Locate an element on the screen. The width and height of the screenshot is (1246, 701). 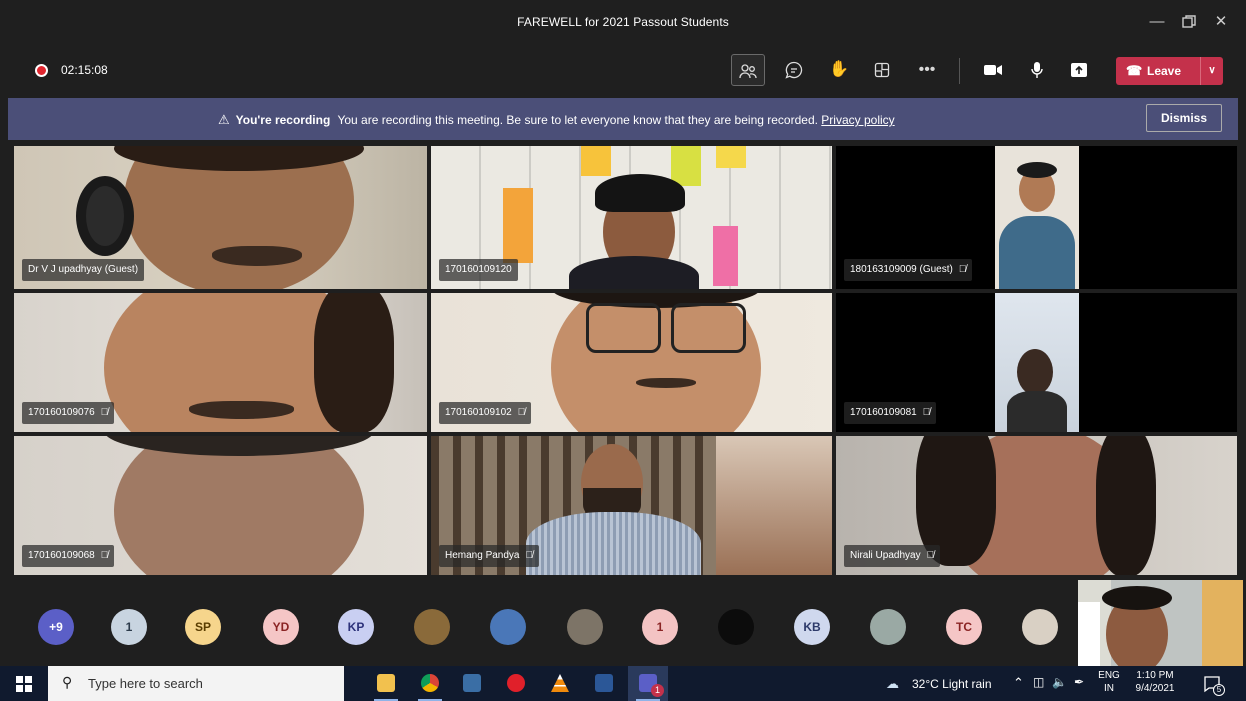
vlc-icon is located at coordinates (560, 683).